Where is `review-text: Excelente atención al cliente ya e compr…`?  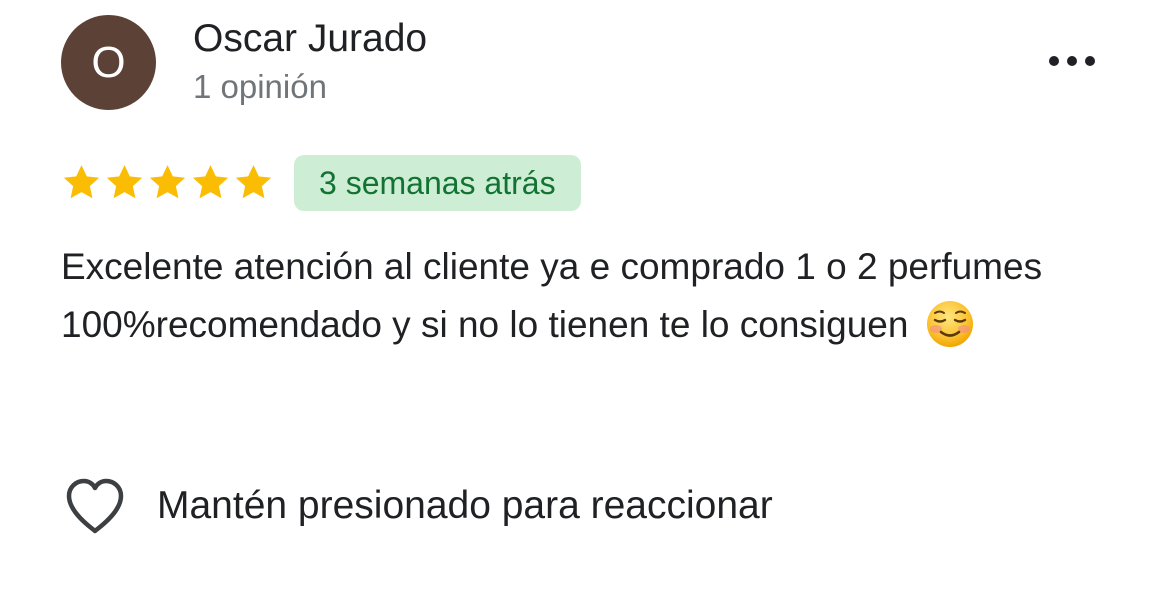
review-text: Excelente atención al cliente ya e compr… is located at coordinates (552, 295).